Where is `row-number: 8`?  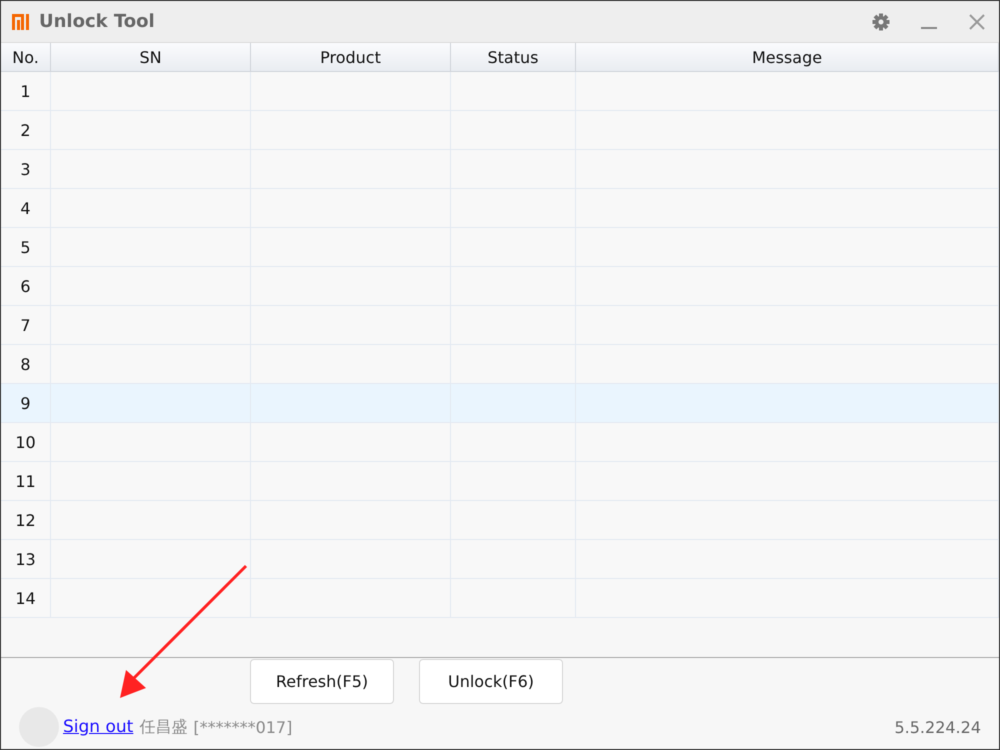
row-number: 8 is located at coordinates (26, 364).